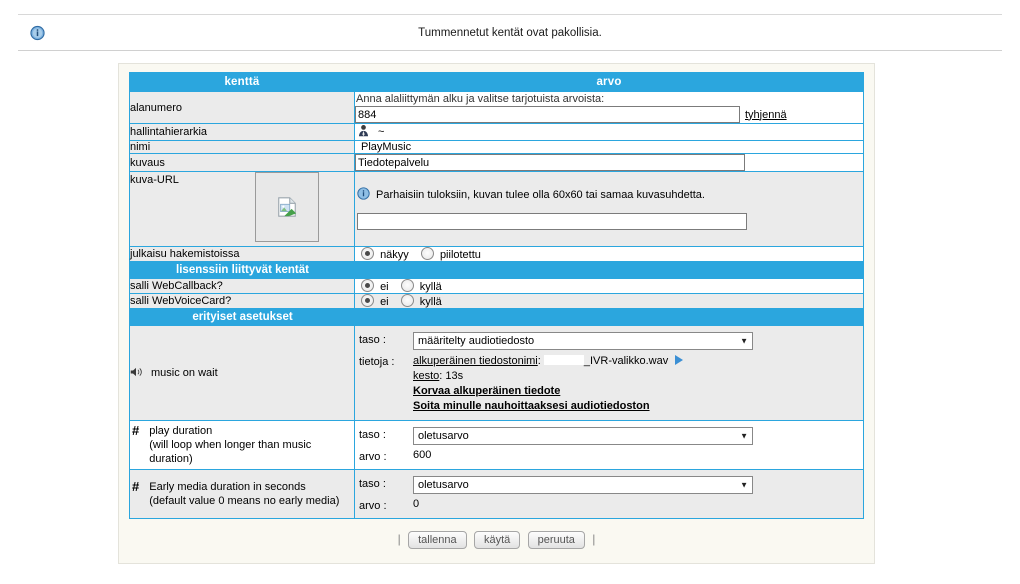 This screenshot has width=1020, height=584. I want to click on header-field: kenttä, so click(242, 82).